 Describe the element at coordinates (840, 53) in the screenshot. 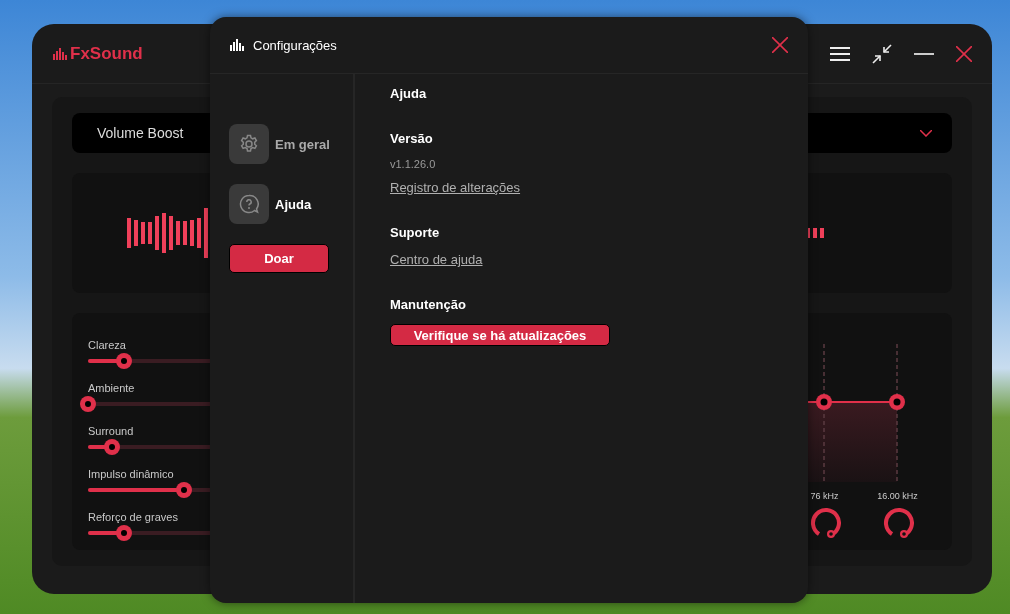

I see `menu-icon` at that location.